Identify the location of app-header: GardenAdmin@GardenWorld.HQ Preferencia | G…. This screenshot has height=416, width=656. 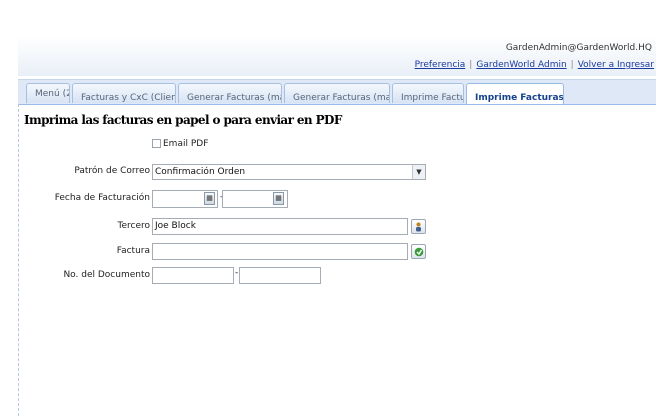
(337, 56).